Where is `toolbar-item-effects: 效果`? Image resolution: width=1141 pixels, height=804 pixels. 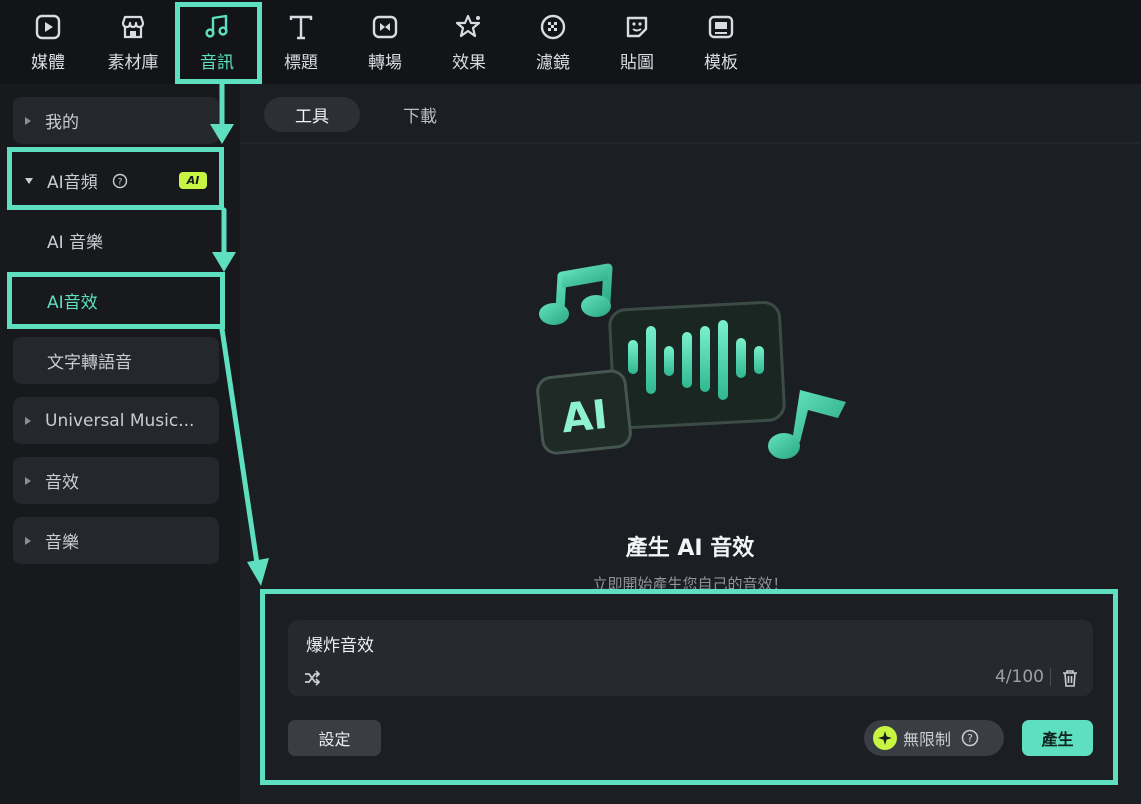 toolbar-item-effects: 效果 is located at coordinates (469, 42).